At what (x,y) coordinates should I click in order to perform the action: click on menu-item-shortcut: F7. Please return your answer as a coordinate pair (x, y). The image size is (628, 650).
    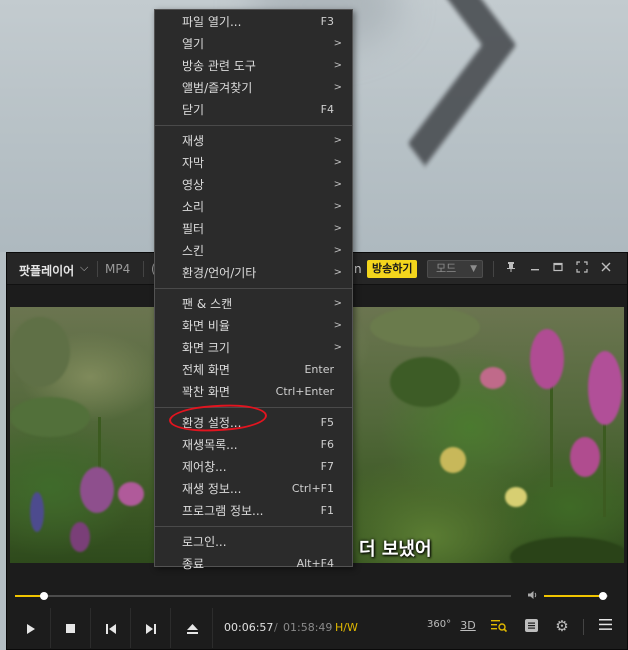
    Looking at the image, I should click on (327, 466).